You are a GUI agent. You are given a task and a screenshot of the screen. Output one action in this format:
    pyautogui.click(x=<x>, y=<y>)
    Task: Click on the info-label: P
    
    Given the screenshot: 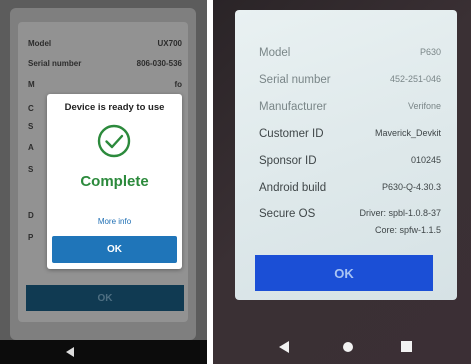 What is the action you would take?
    pyautogui.click(x=31, y=237)
    